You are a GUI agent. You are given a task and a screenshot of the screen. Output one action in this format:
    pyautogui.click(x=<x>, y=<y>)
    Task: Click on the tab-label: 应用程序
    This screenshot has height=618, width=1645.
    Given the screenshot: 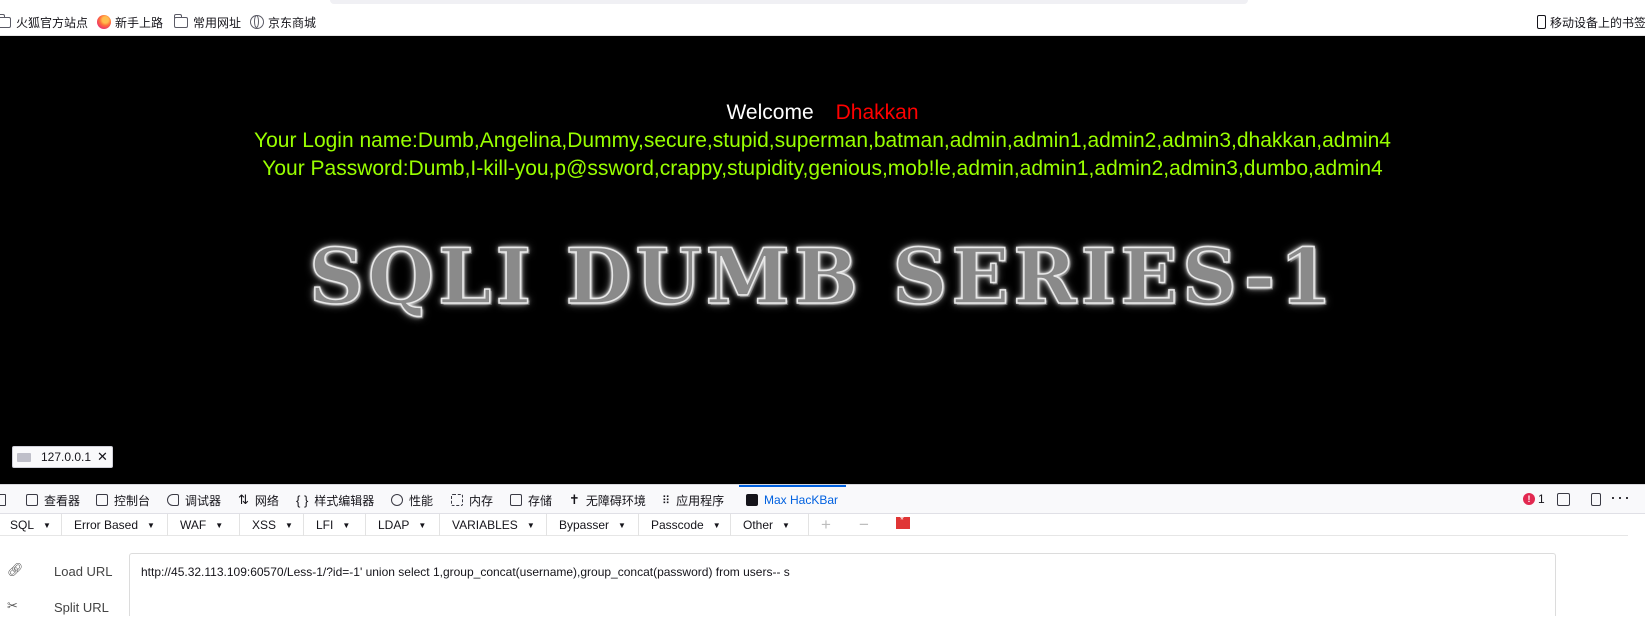 What is the action you would take?
    pyautogui.click(x=700, y=500)
    